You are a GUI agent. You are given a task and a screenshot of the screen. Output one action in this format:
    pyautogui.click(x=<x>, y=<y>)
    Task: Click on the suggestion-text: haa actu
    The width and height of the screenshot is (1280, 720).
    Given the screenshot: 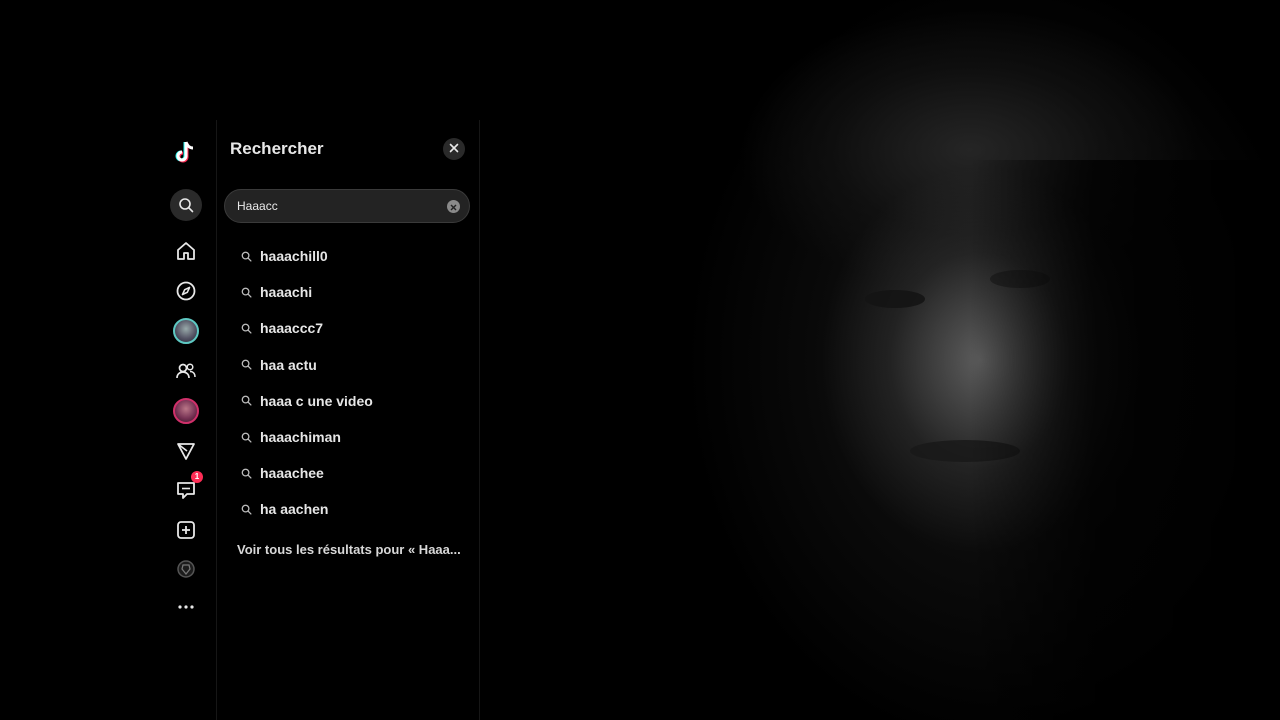 What is the action you would take?
    pyautogui.click(x=288, y=364)
    